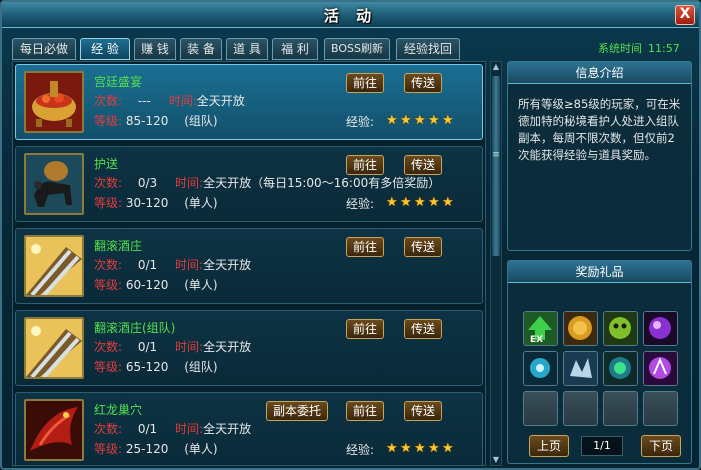 The image size is (701, 470). What do you see at coordinates (642, 48) in the screenshot?
I see `system-time: 系统时间 11:57` at bounding box center [642, 48].